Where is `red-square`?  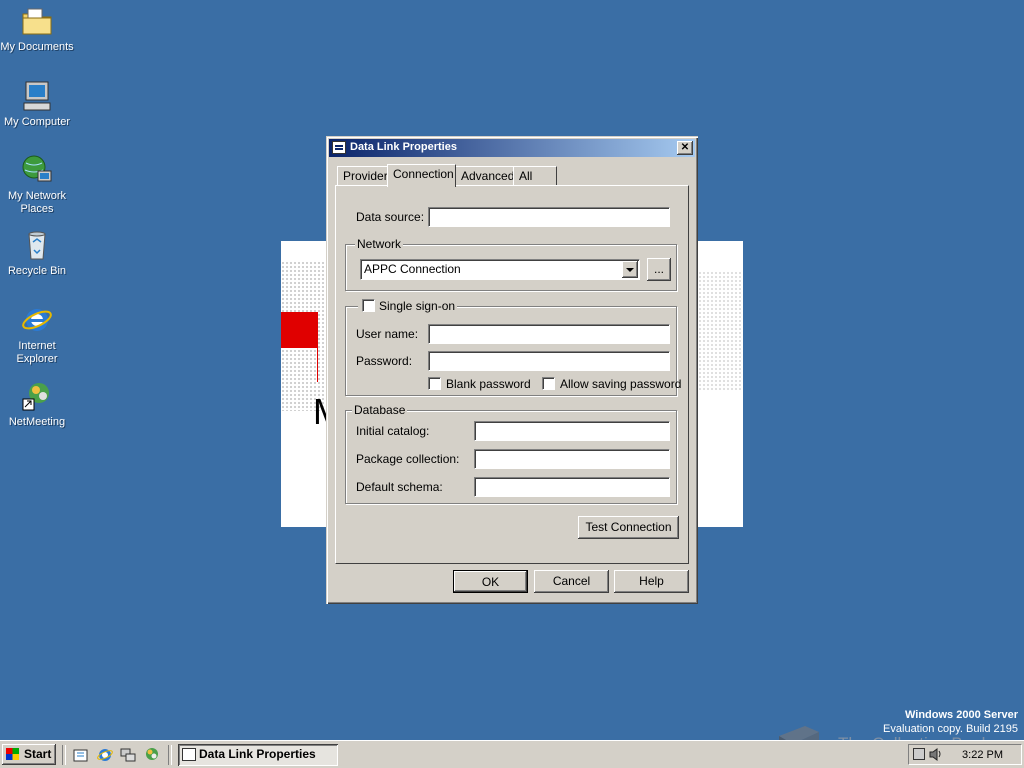 red-square is located at coordinates (299, 330).